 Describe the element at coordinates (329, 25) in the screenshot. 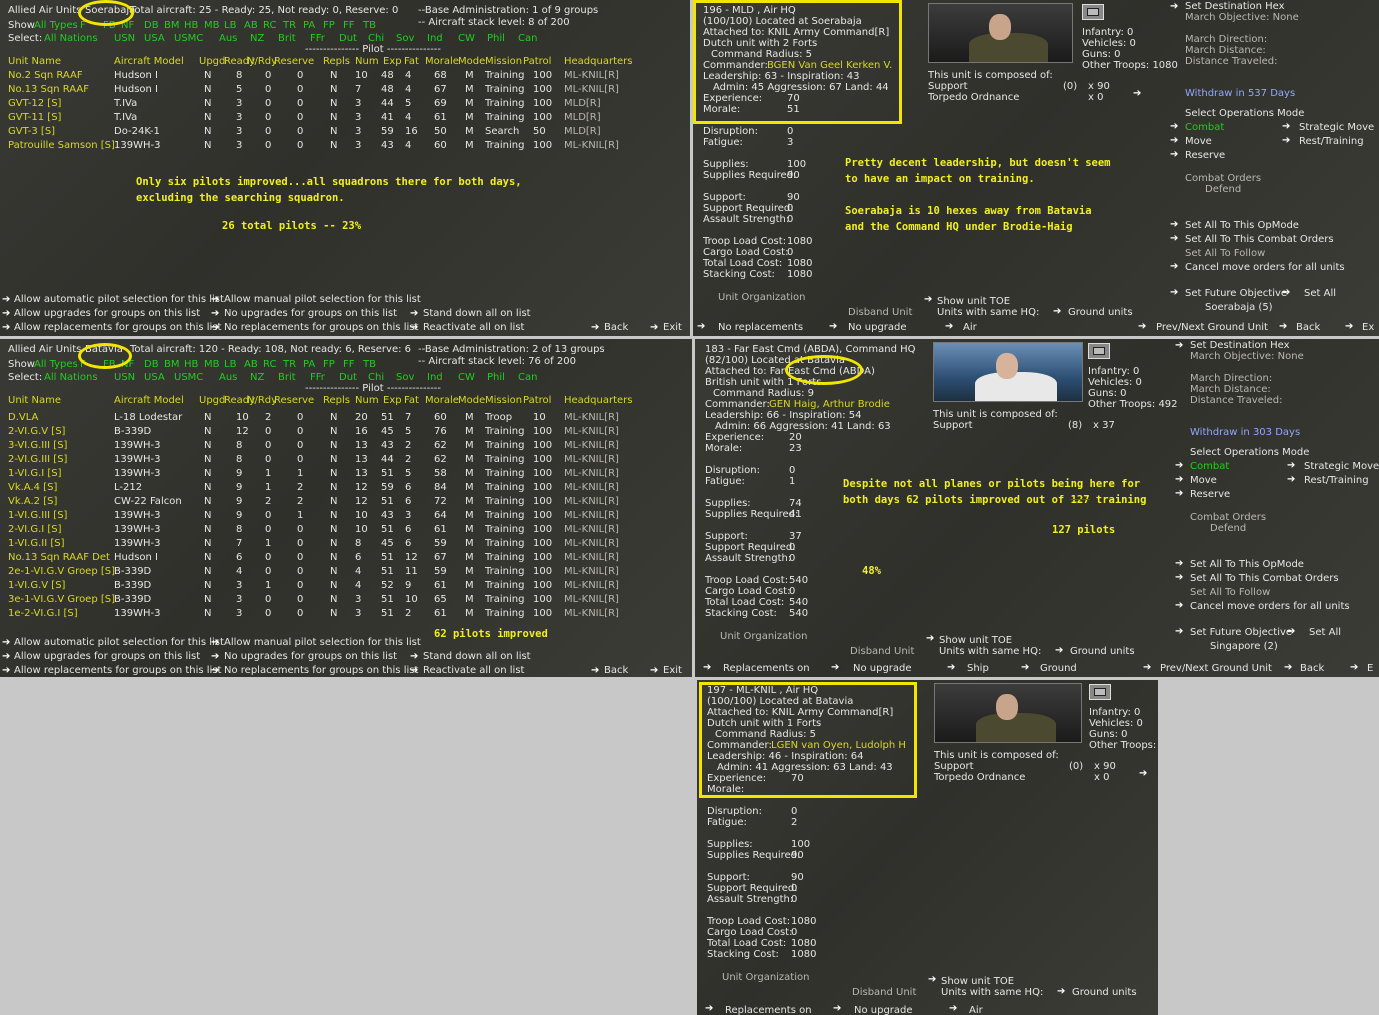

I see `filter-type-13: FP` at that location.